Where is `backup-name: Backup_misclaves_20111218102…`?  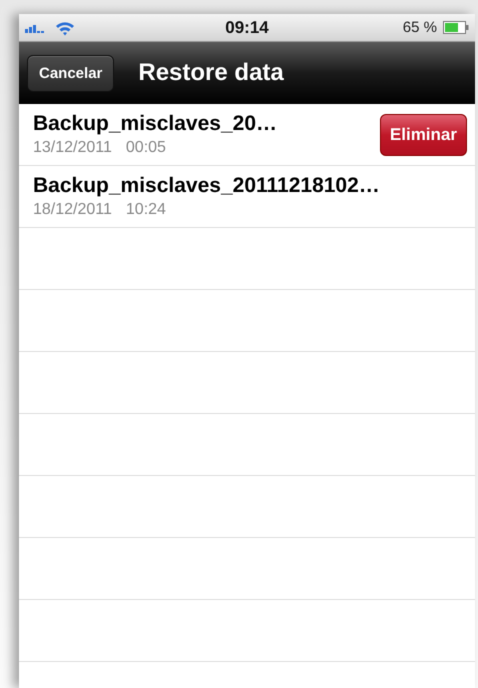
backup-name: Backup_misclaves_20111218102… is located at coordinates (206, 186).